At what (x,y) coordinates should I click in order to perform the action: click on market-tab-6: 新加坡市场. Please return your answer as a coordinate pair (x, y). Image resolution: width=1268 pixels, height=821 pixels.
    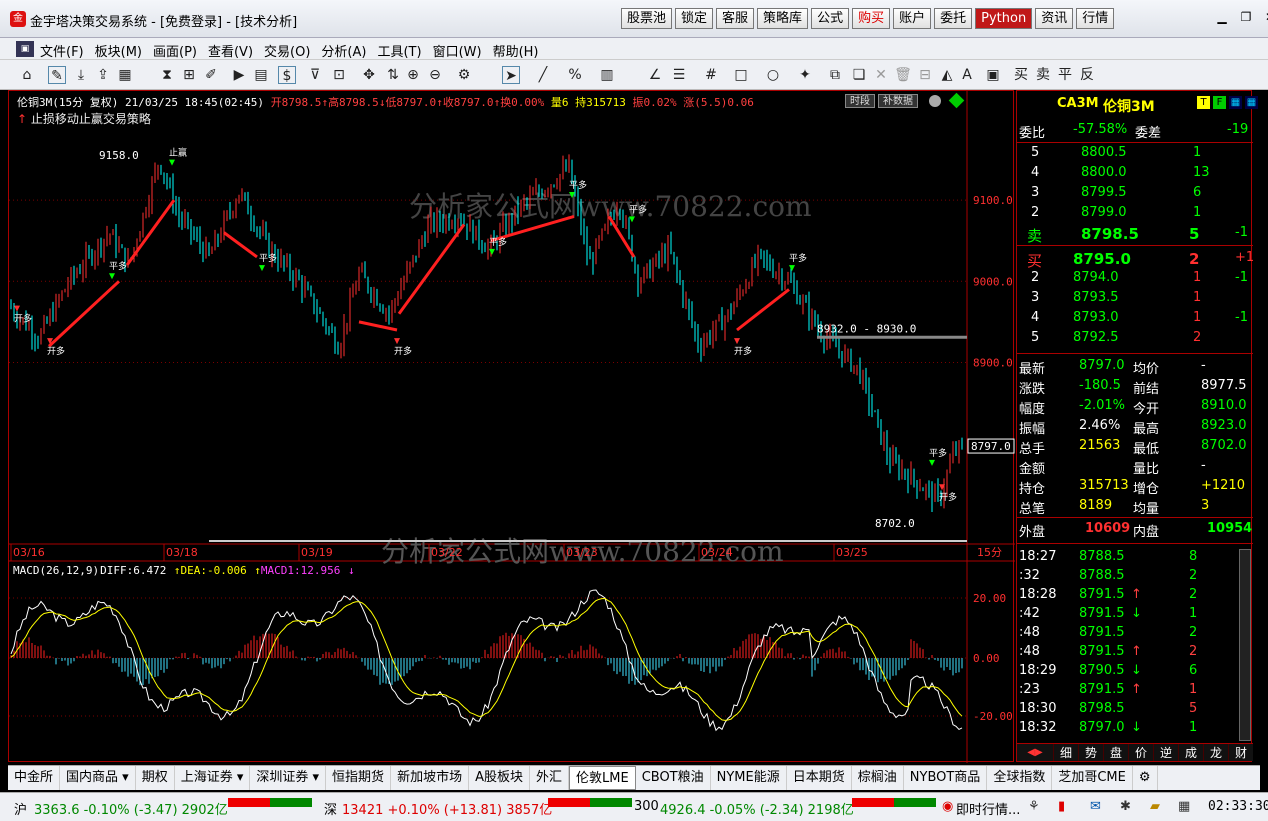
    Looking at the image, I should click on (430, 778).